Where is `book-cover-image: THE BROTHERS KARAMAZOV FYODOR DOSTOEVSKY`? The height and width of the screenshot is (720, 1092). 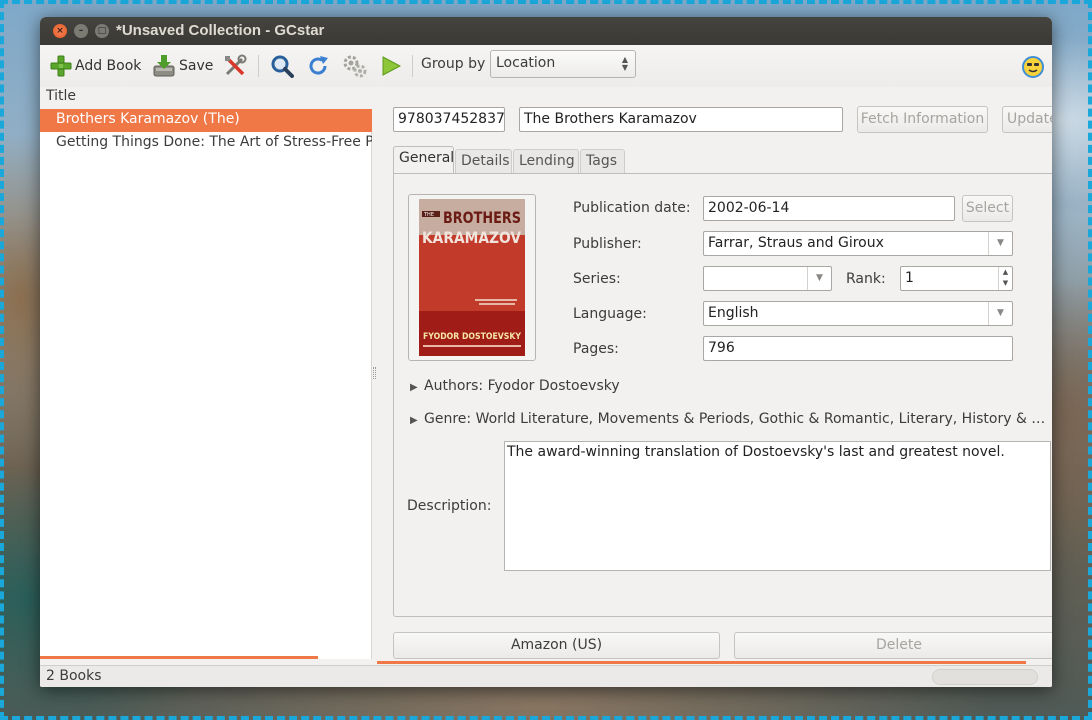
book-cover-image: THE BROTHERS KARAMAZOV FYODOR DOSTOEVSKY is located at coordinates (472, 277).